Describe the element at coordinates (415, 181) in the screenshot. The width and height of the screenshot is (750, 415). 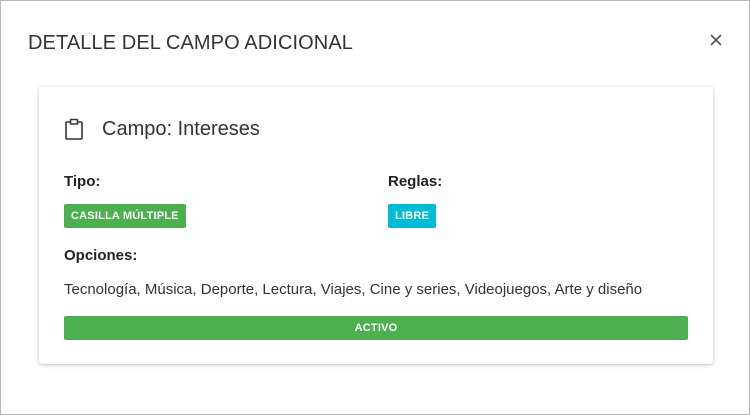
I see `reglas-label: Reglas:` at that location.